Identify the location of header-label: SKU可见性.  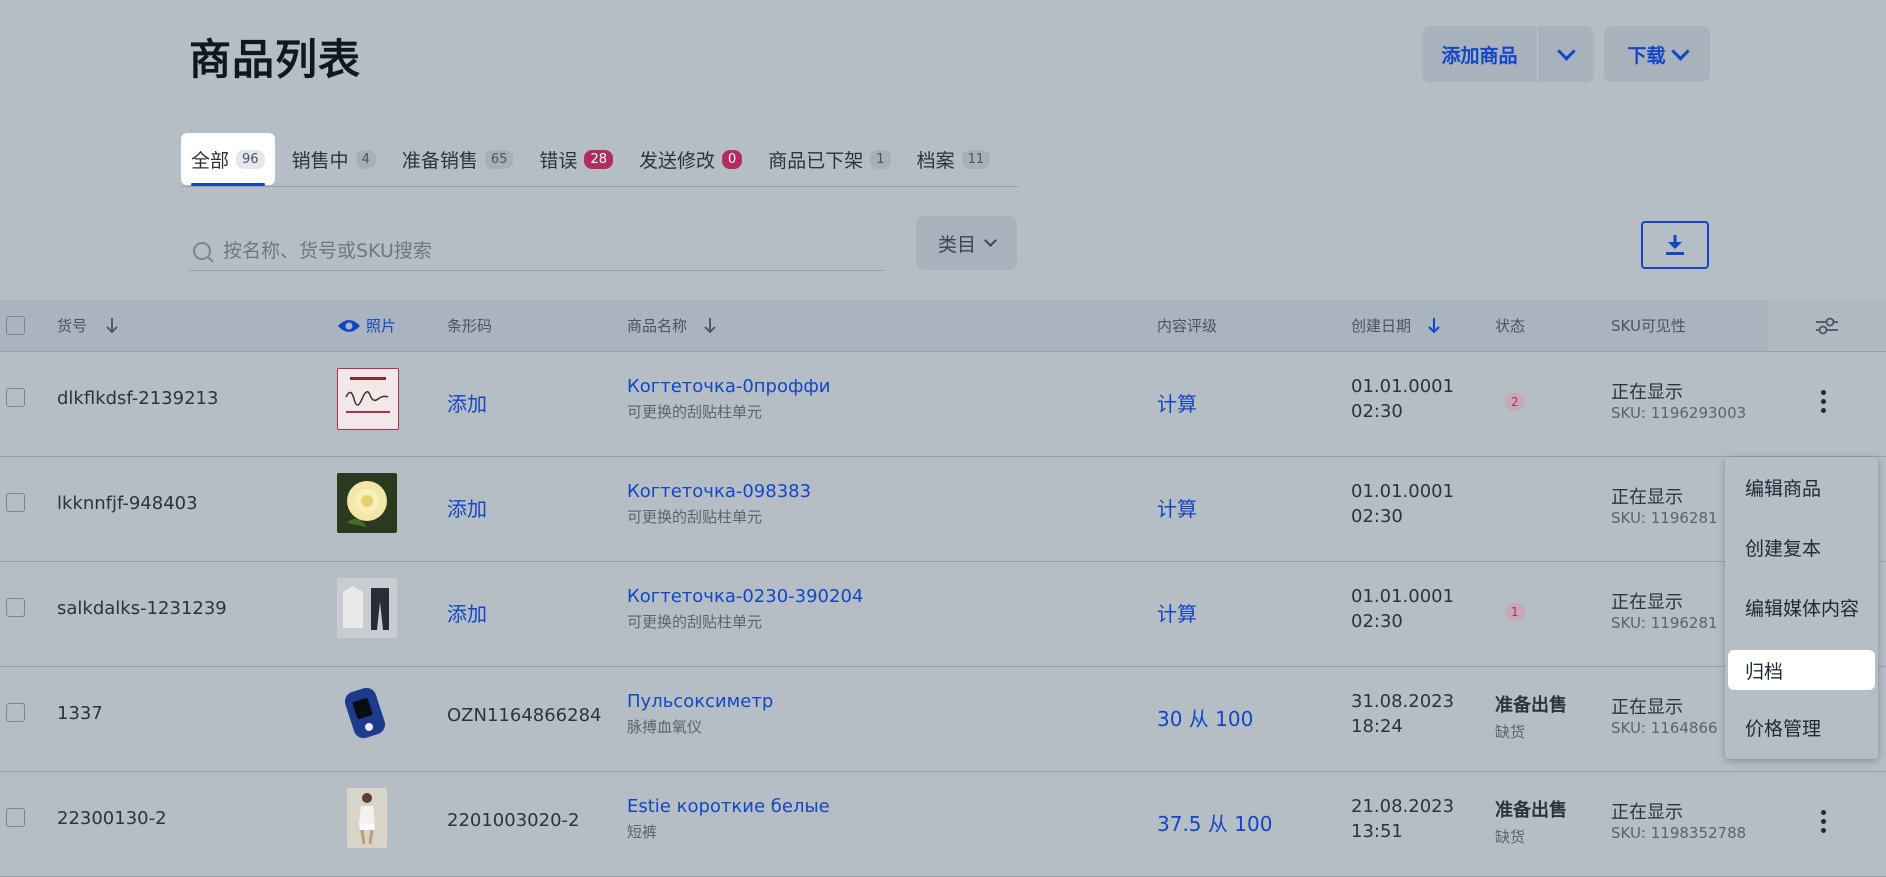
(1648, 326).